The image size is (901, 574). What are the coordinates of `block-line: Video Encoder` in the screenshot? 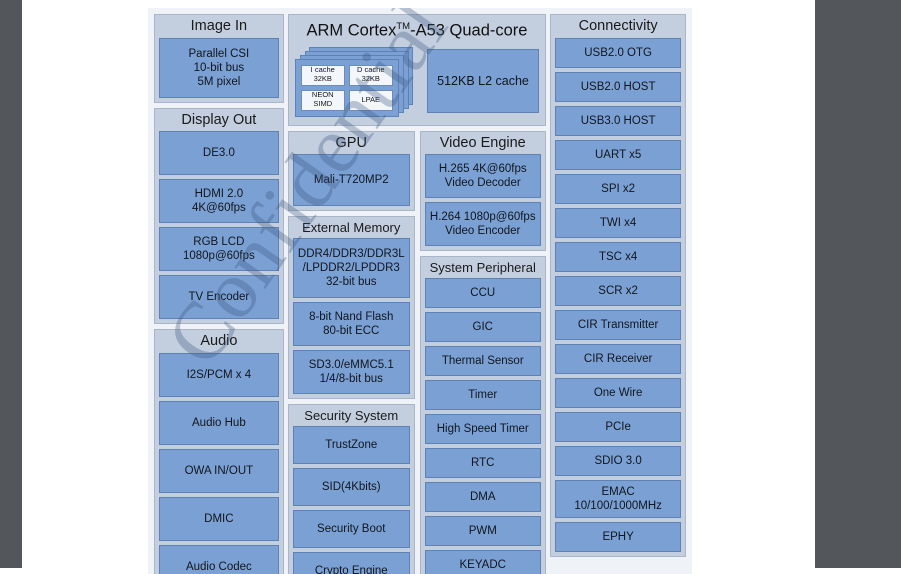 It's located at (483, 231).